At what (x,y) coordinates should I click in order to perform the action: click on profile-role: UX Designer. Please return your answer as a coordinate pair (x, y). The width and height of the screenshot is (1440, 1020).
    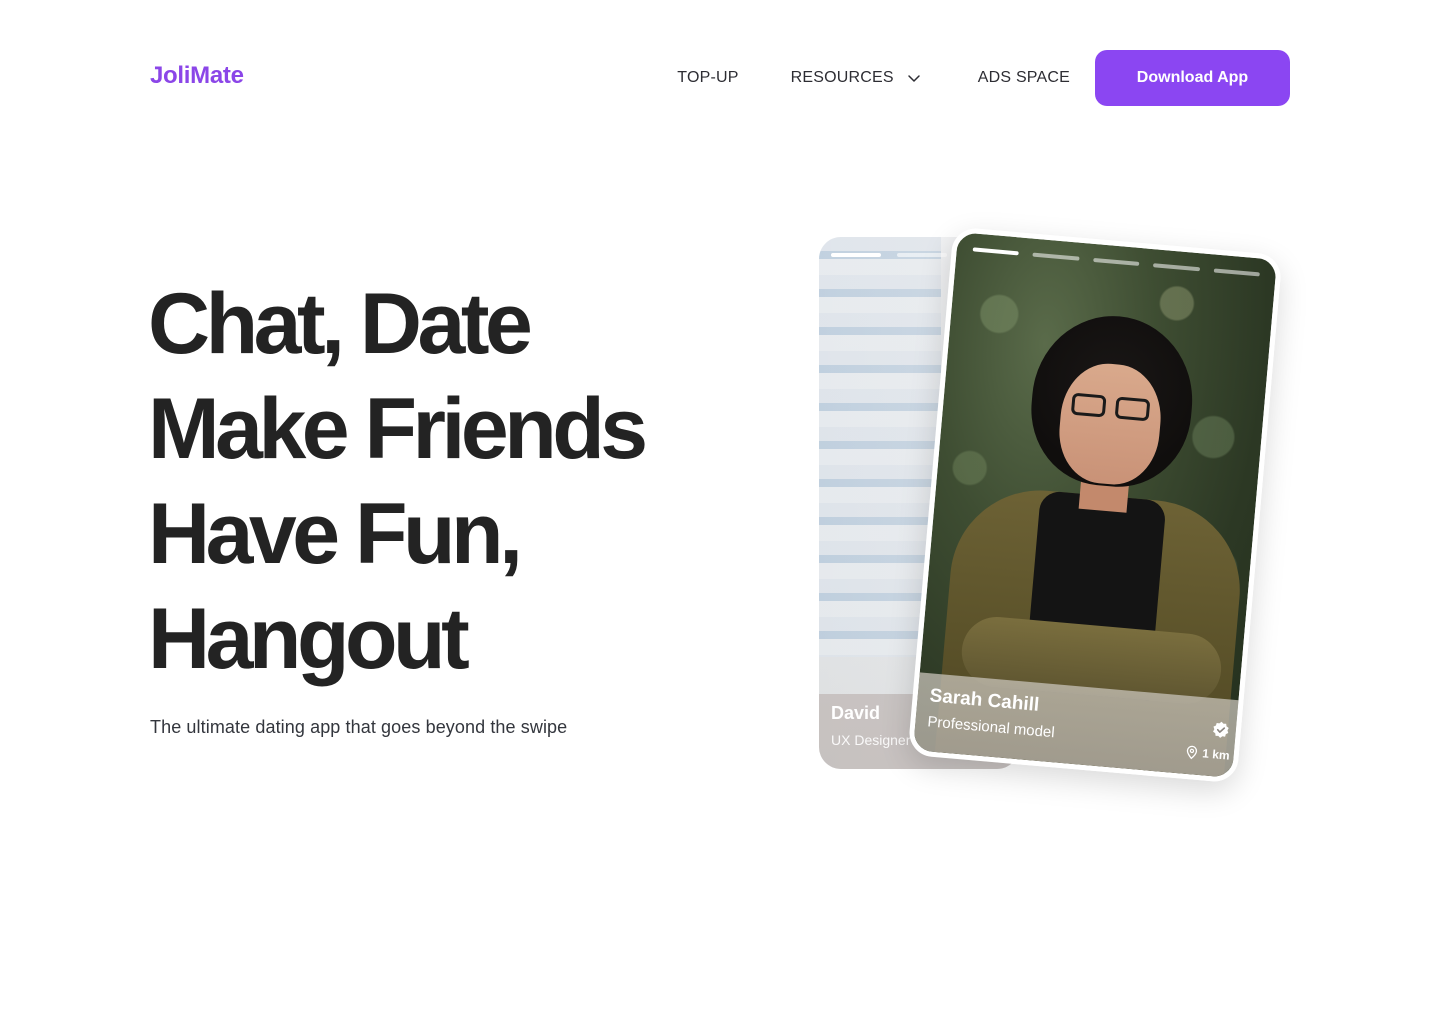
    Looking at the image, I should click on (871, 740).